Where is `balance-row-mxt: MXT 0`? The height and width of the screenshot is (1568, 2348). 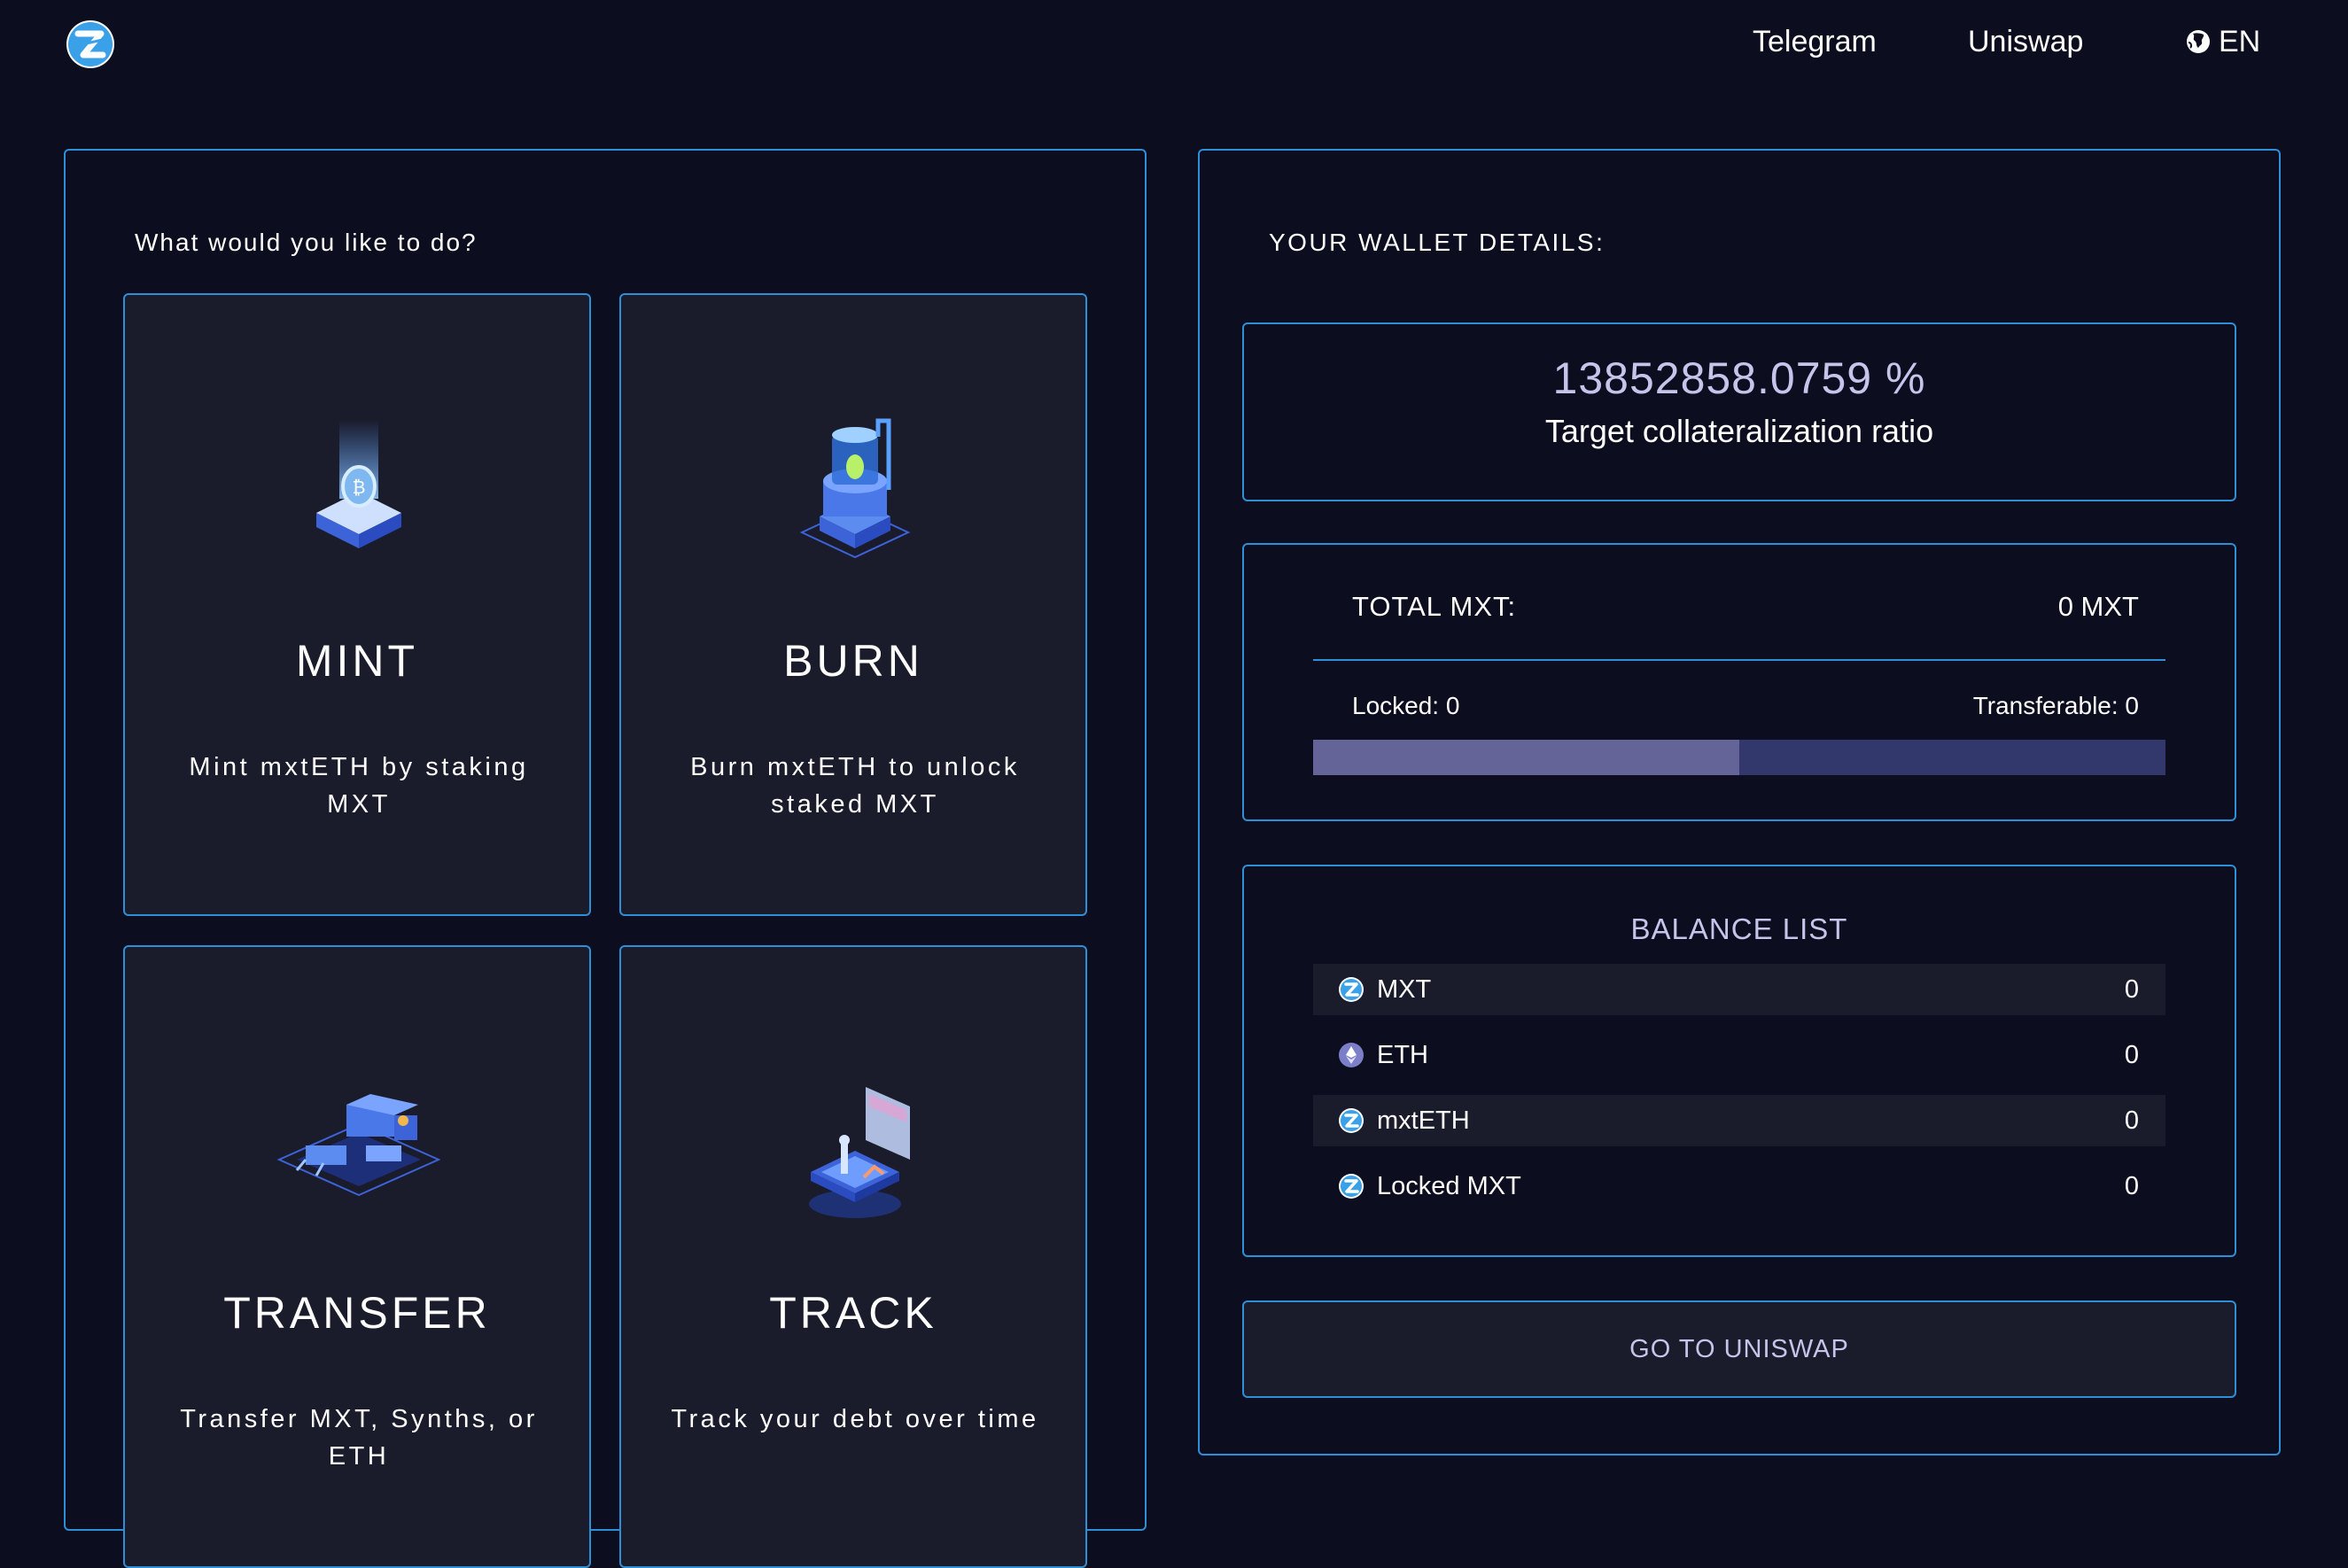
balance-row-mxt: MXT 0 is located at coordinates (1739, 989).